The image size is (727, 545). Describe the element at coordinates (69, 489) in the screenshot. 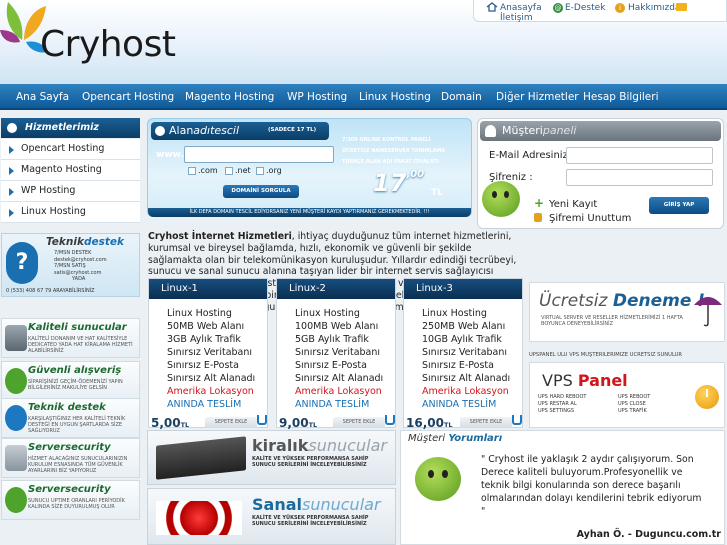

I see `feature-title: Serversecurity` at that location.